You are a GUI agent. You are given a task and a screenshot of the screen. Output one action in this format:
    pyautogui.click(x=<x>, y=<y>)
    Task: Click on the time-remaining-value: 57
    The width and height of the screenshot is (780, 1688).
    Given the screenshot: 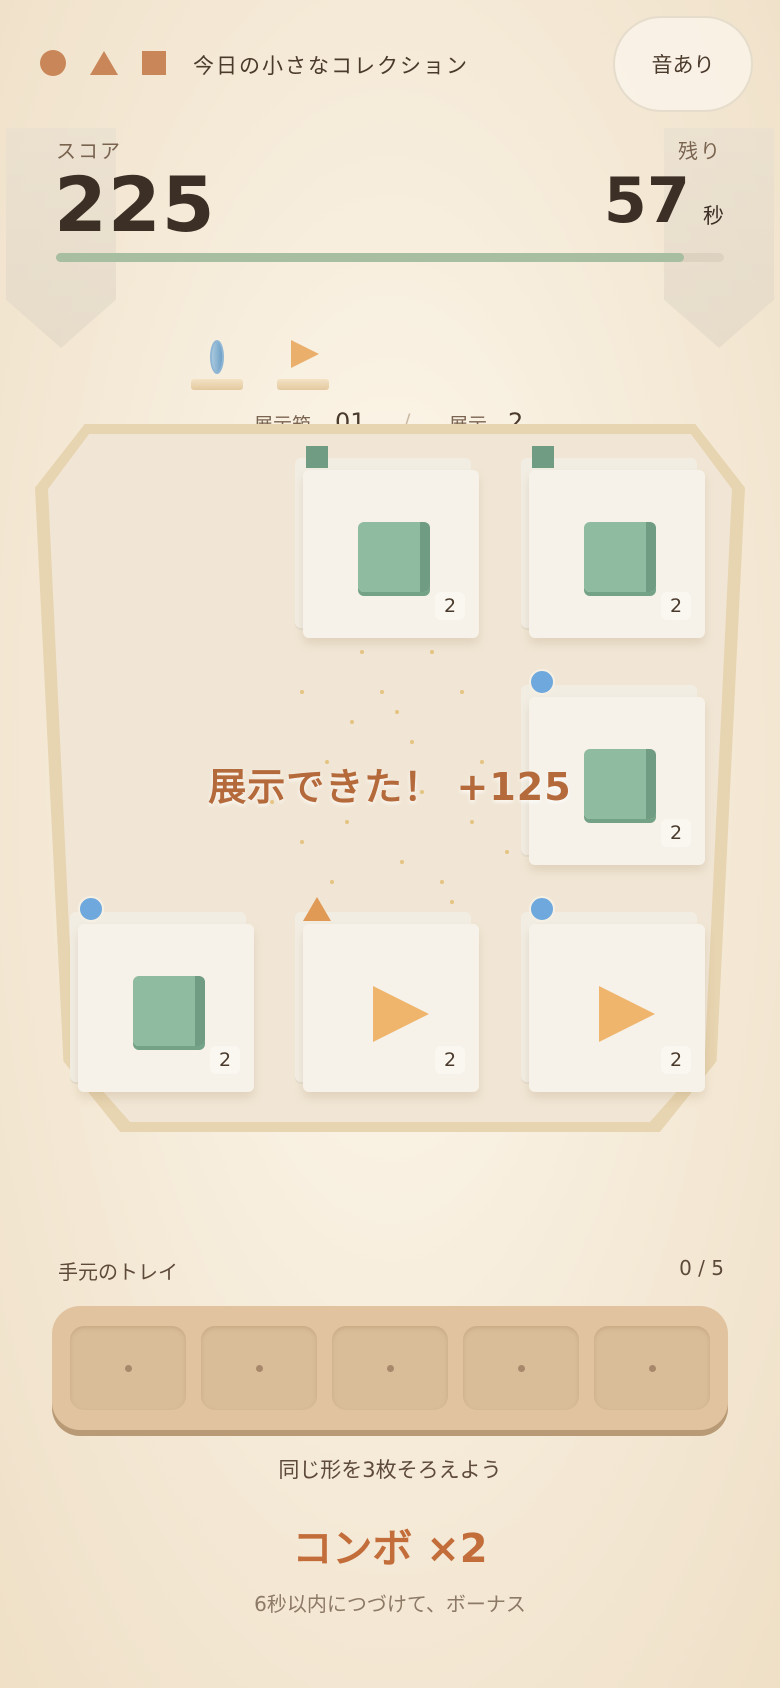 What is the action you would take?
    pyautogui.click(x=646, y=200)
    